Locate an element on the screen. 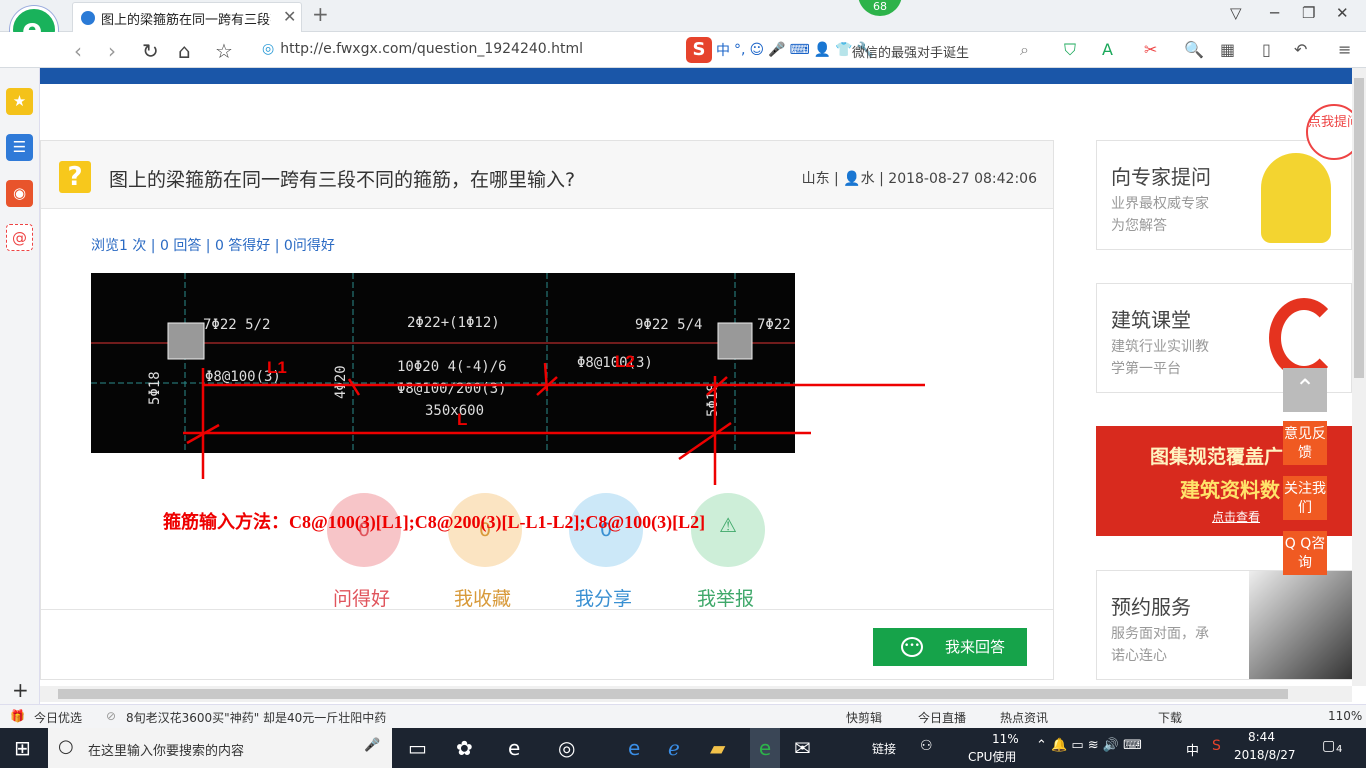 This screenshot has width=1366, height=768. shirt-icon: 👕 is located at coordinates (844, 50).